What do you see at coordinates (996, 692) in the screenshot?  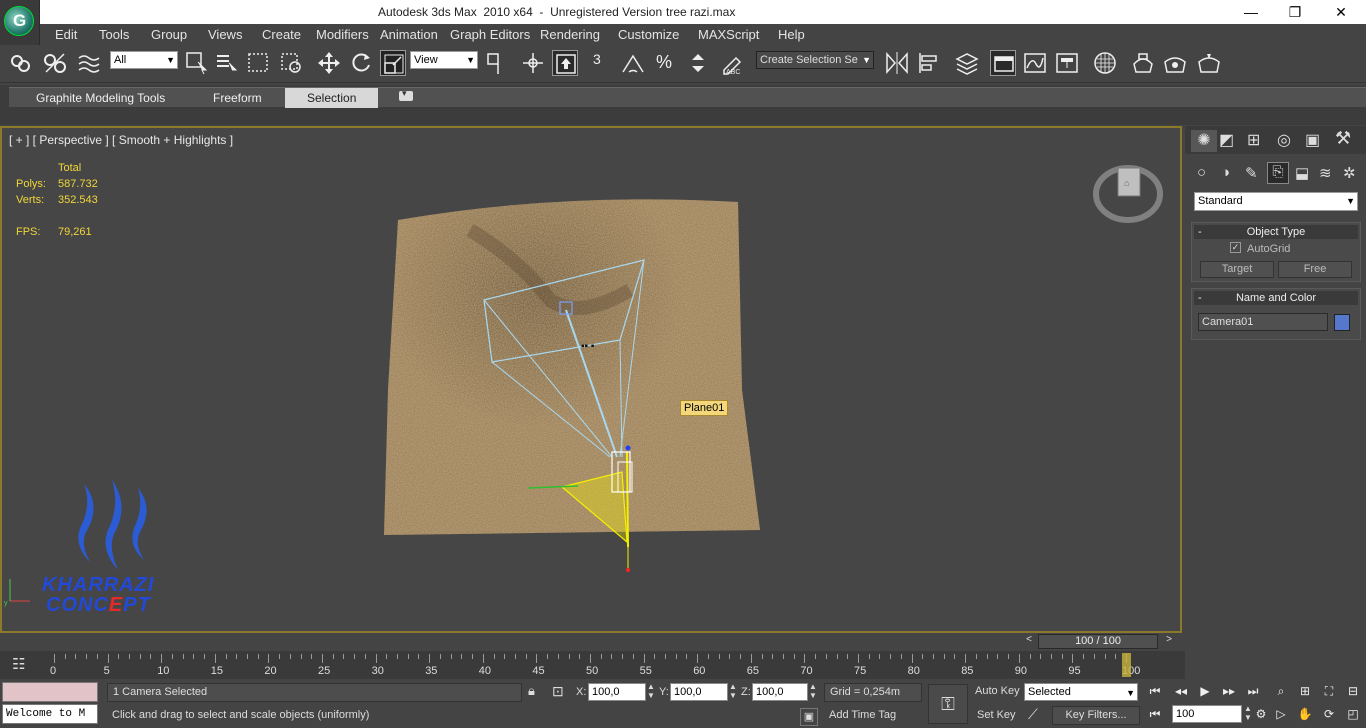 I see `auto-key-button: Auto Key` at bounding box center [996, 692].